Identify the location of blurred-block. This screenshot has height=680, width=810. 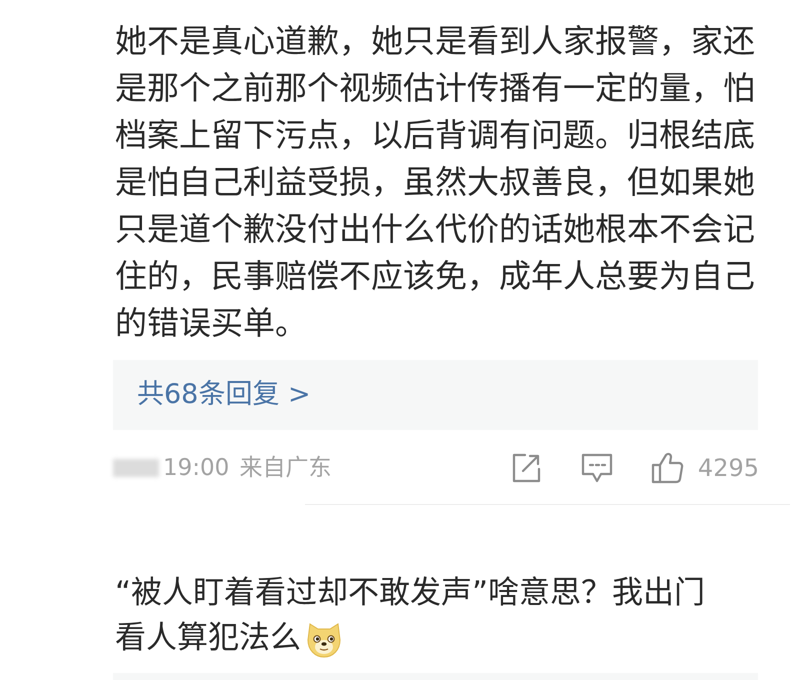
(136, 468).